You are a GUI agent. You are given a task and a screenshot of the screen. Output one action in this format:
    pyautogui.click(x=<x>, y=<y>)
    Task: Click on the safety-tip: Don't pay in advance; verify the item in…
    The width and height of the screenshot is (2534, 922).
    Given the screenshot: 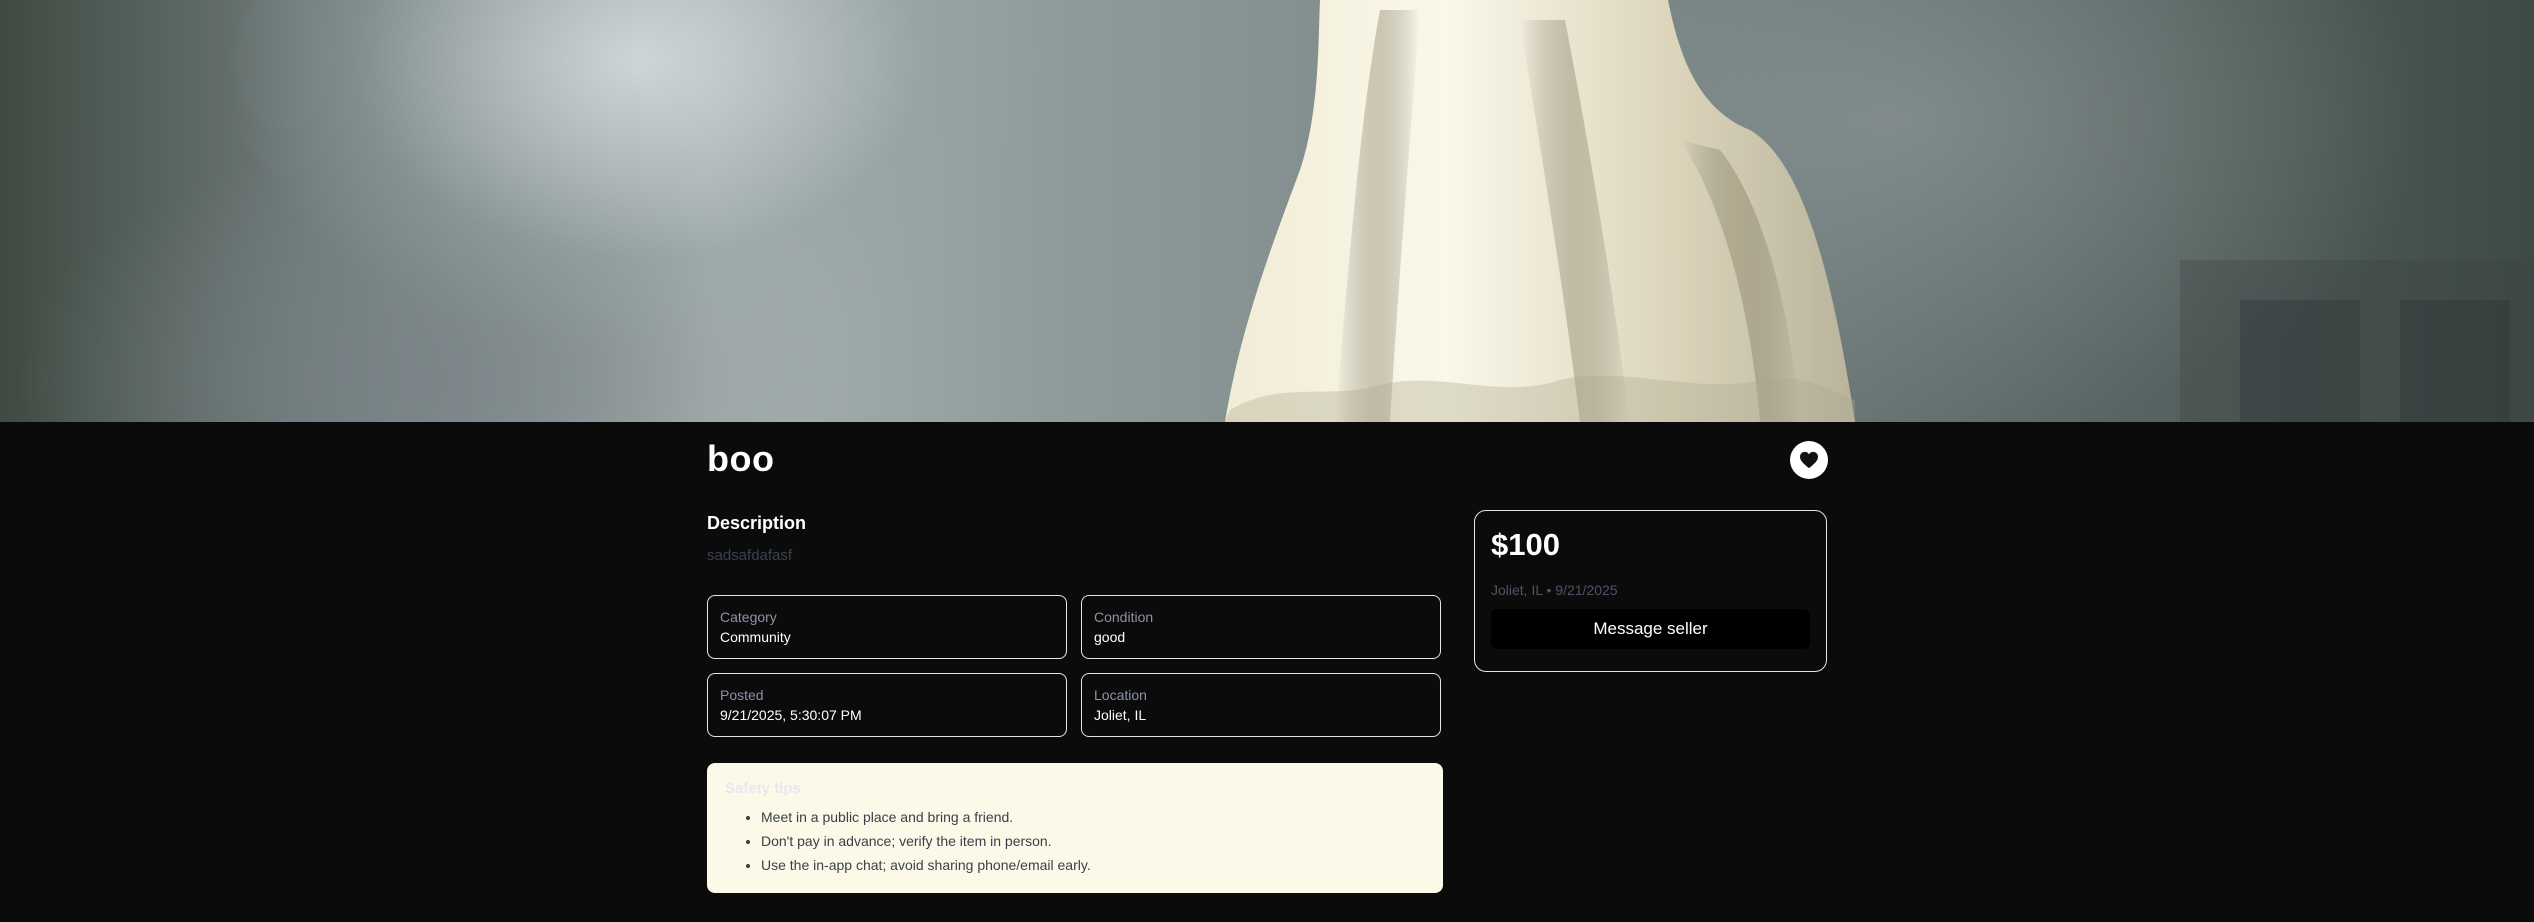 What is the action you would take?
    pyautogui.click(x=1093, y=841)
    